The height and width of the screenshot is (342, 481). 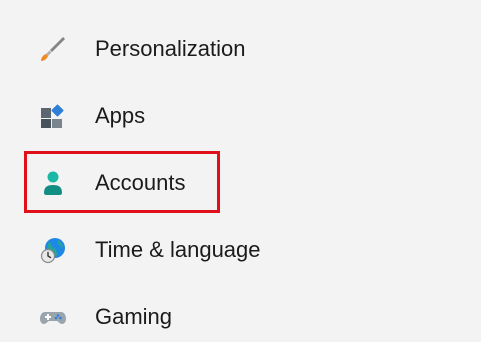 What do you see at coordinates (244, 116) in the screenshot?
I see `nav-item-apps: Apps` at bounding box center [244, 116].